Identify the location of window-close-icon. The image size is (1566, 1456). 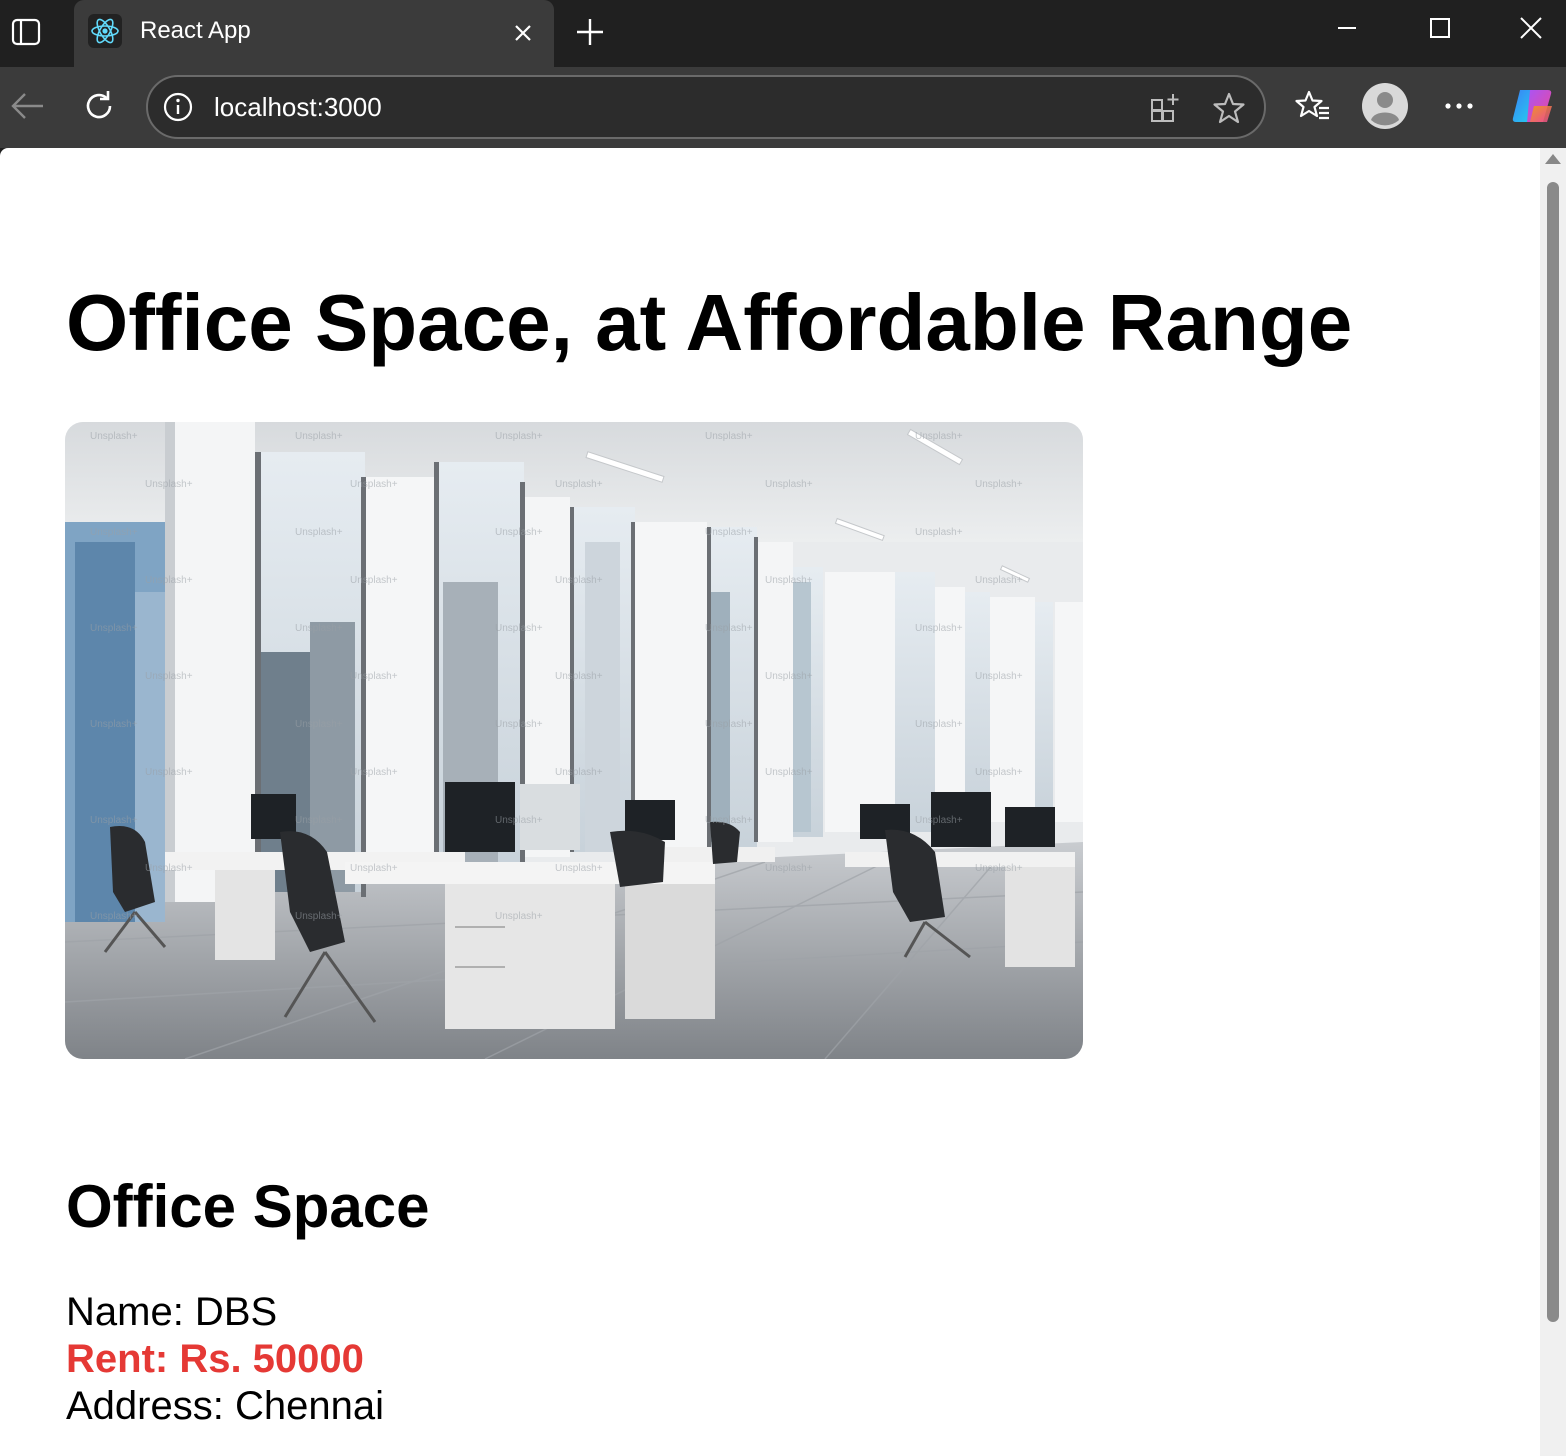
(1531, 28).